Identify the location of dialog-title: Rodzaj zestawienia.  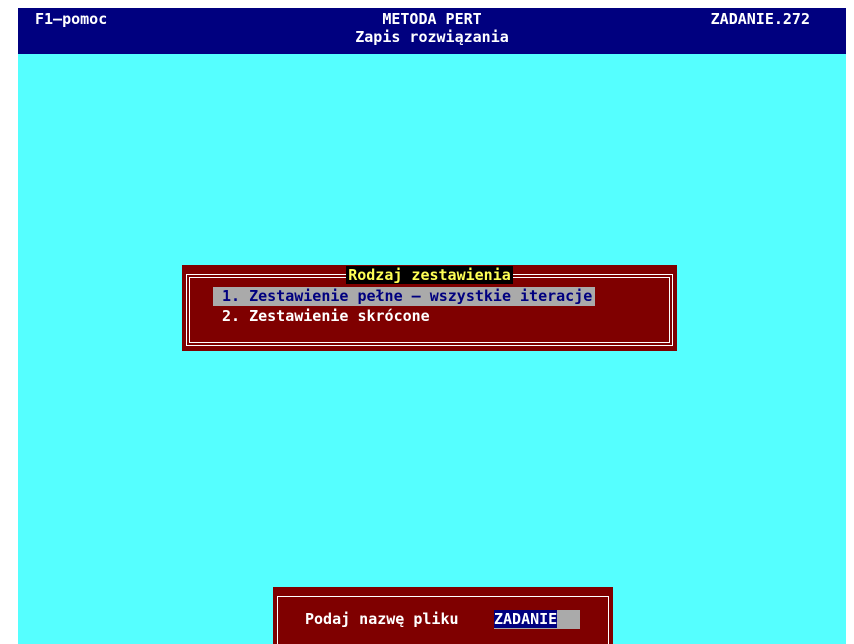
(429, 275).